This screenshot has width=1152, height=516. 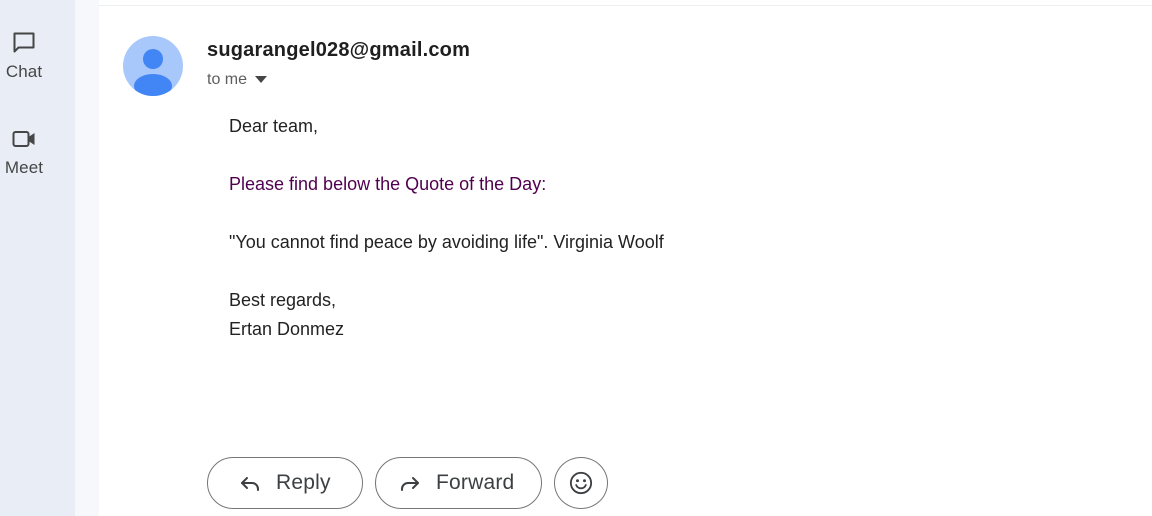 I want to click on avatar-person-icon, so click(x=153, y=72).